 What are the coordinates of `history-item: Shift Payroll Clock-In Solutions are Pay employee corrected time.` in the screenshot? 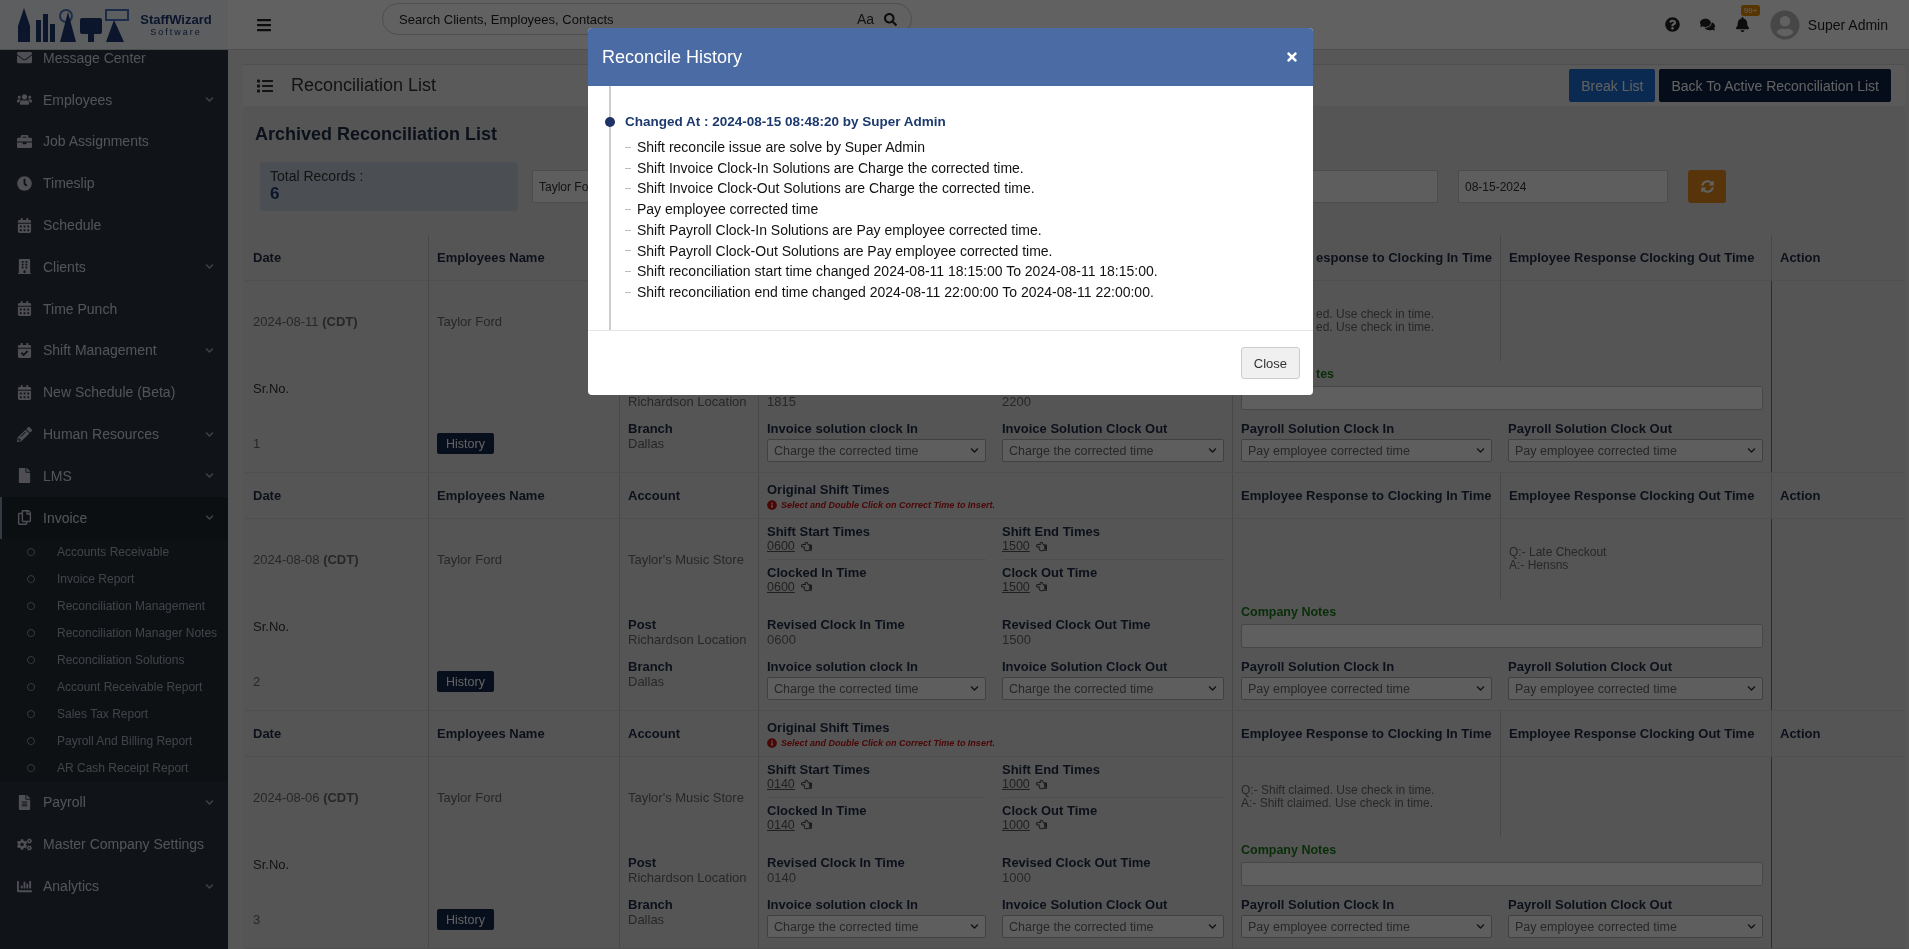 It's located at (839, 230).